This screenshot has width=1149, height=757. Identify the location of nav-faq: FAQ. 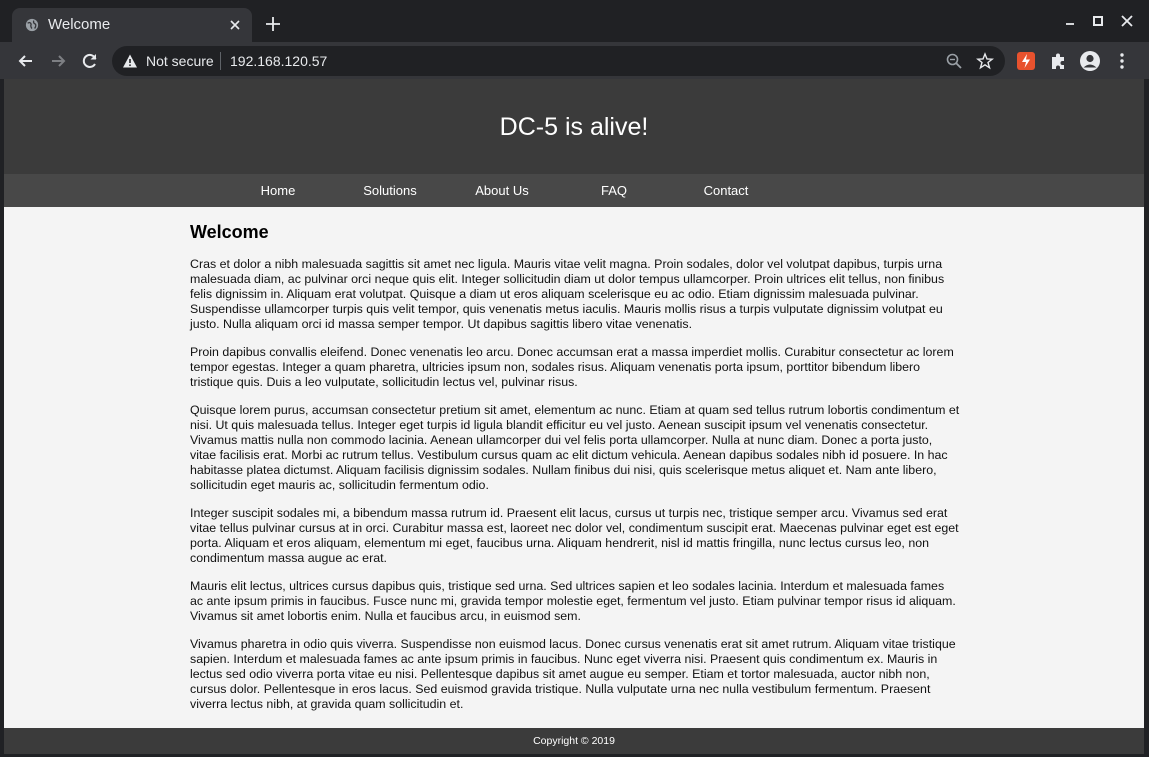
(614, 190).